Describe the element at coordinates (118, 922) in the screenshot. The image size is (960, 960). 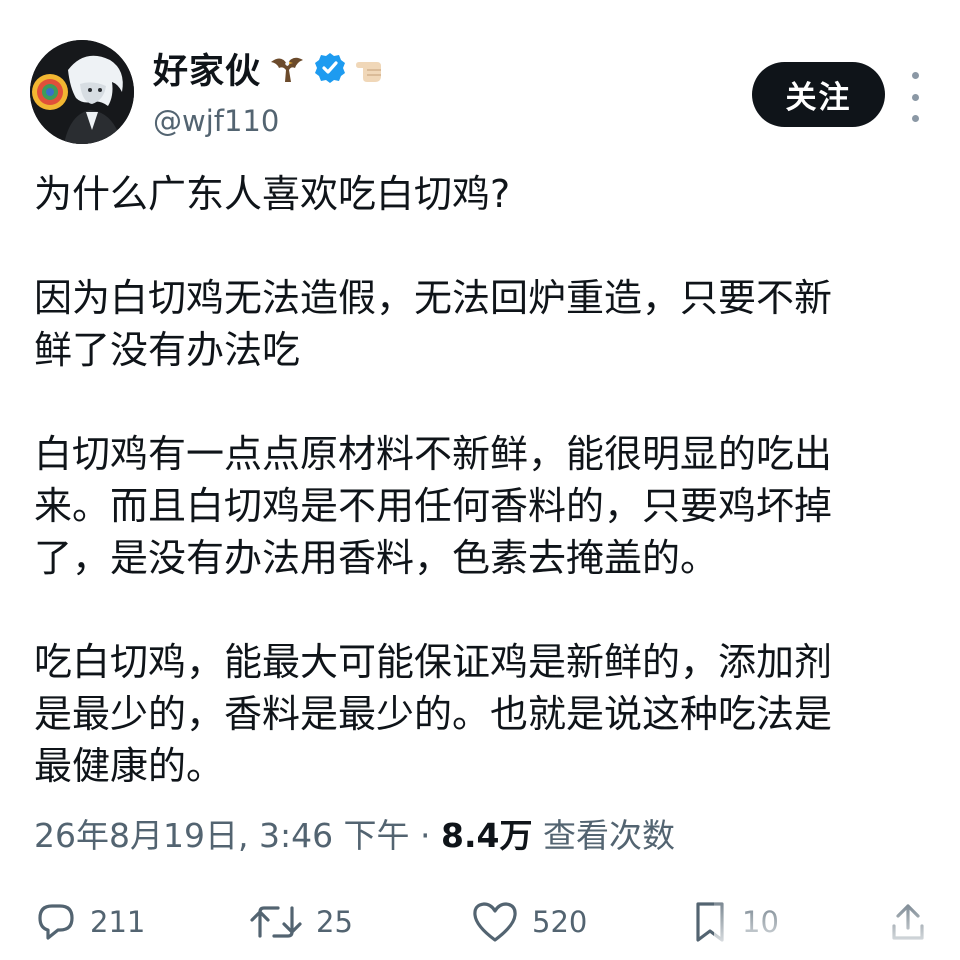
I see `reply-count: 211` at that location.